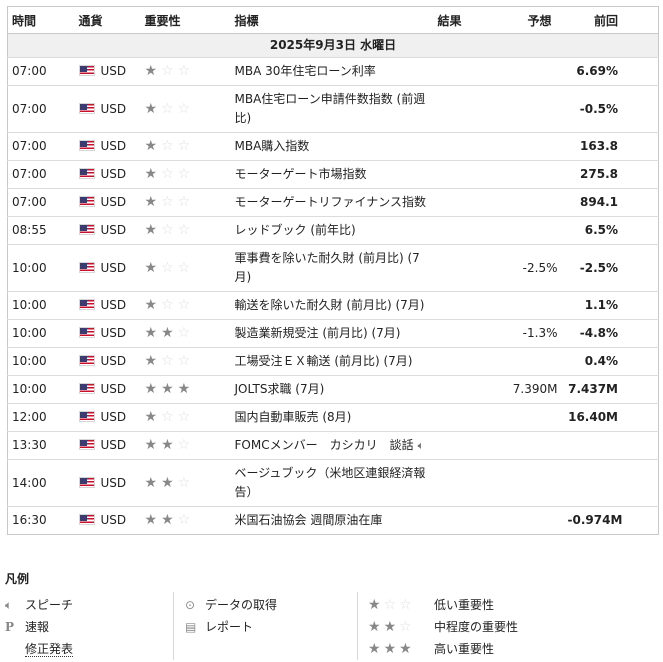  I want to click on event-row: 07:00 USD ★☆☆ モーターゲートリファイナンス指数 894.1, so click(333, 202).